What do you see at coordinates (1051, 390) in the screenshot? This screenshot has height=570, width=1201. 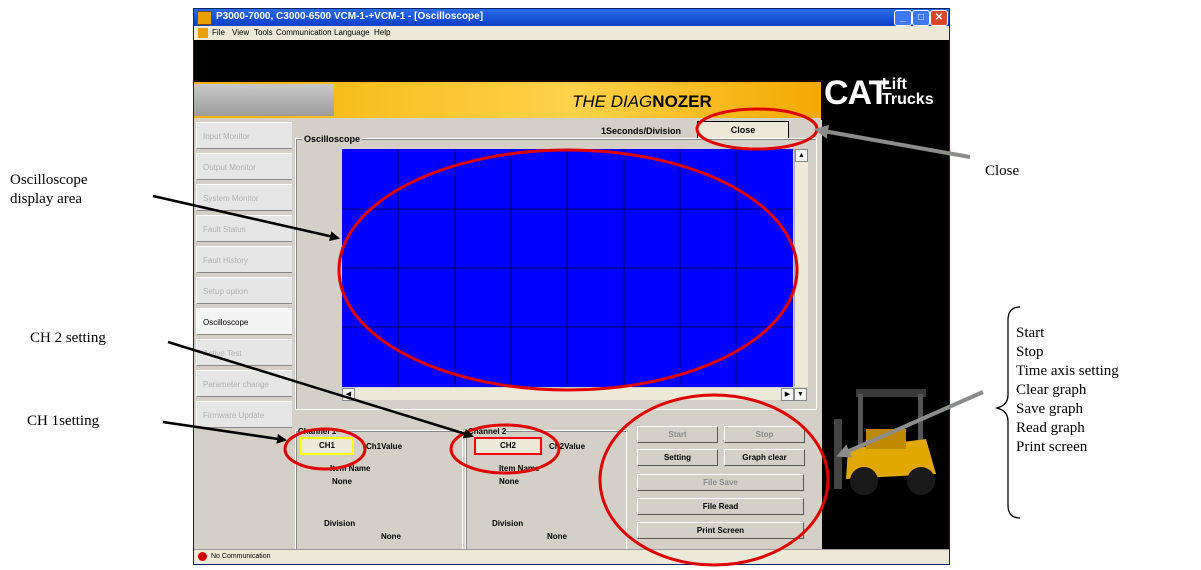 I see `button-list-item: Clear graph` at bounding box center [1051, 390].